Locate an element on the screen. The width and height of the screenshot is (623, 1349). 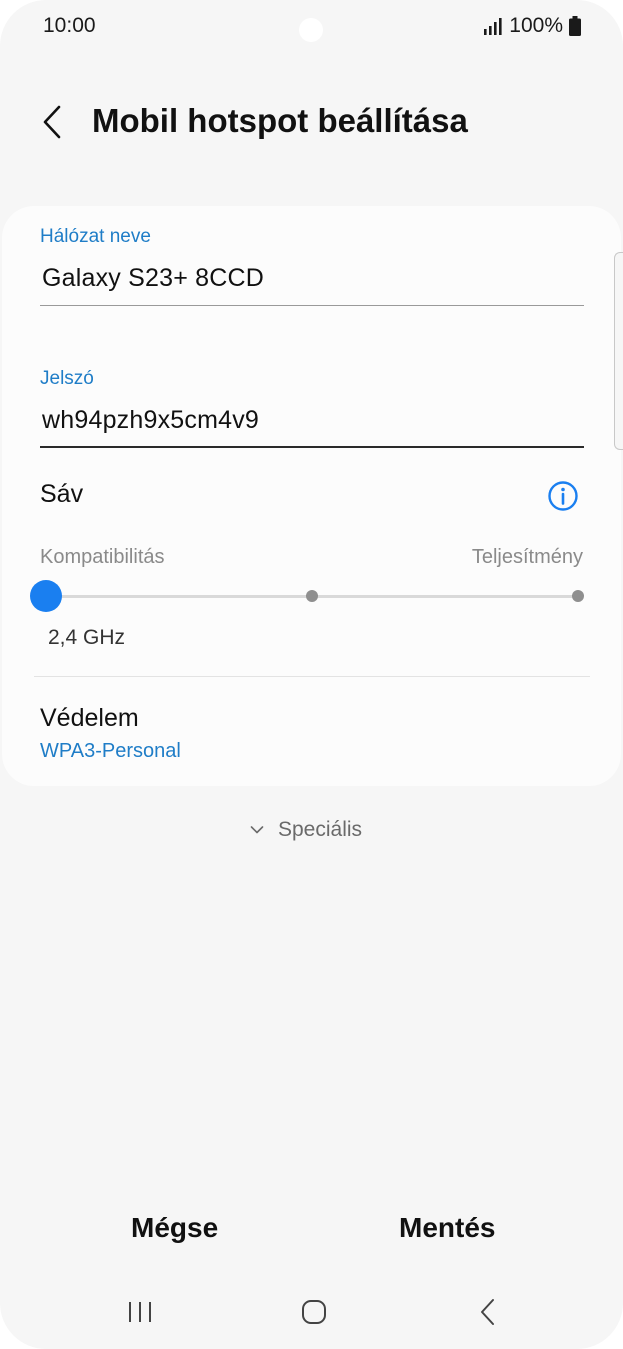
status-time: 10:00 is located at coordinates (69, 25).